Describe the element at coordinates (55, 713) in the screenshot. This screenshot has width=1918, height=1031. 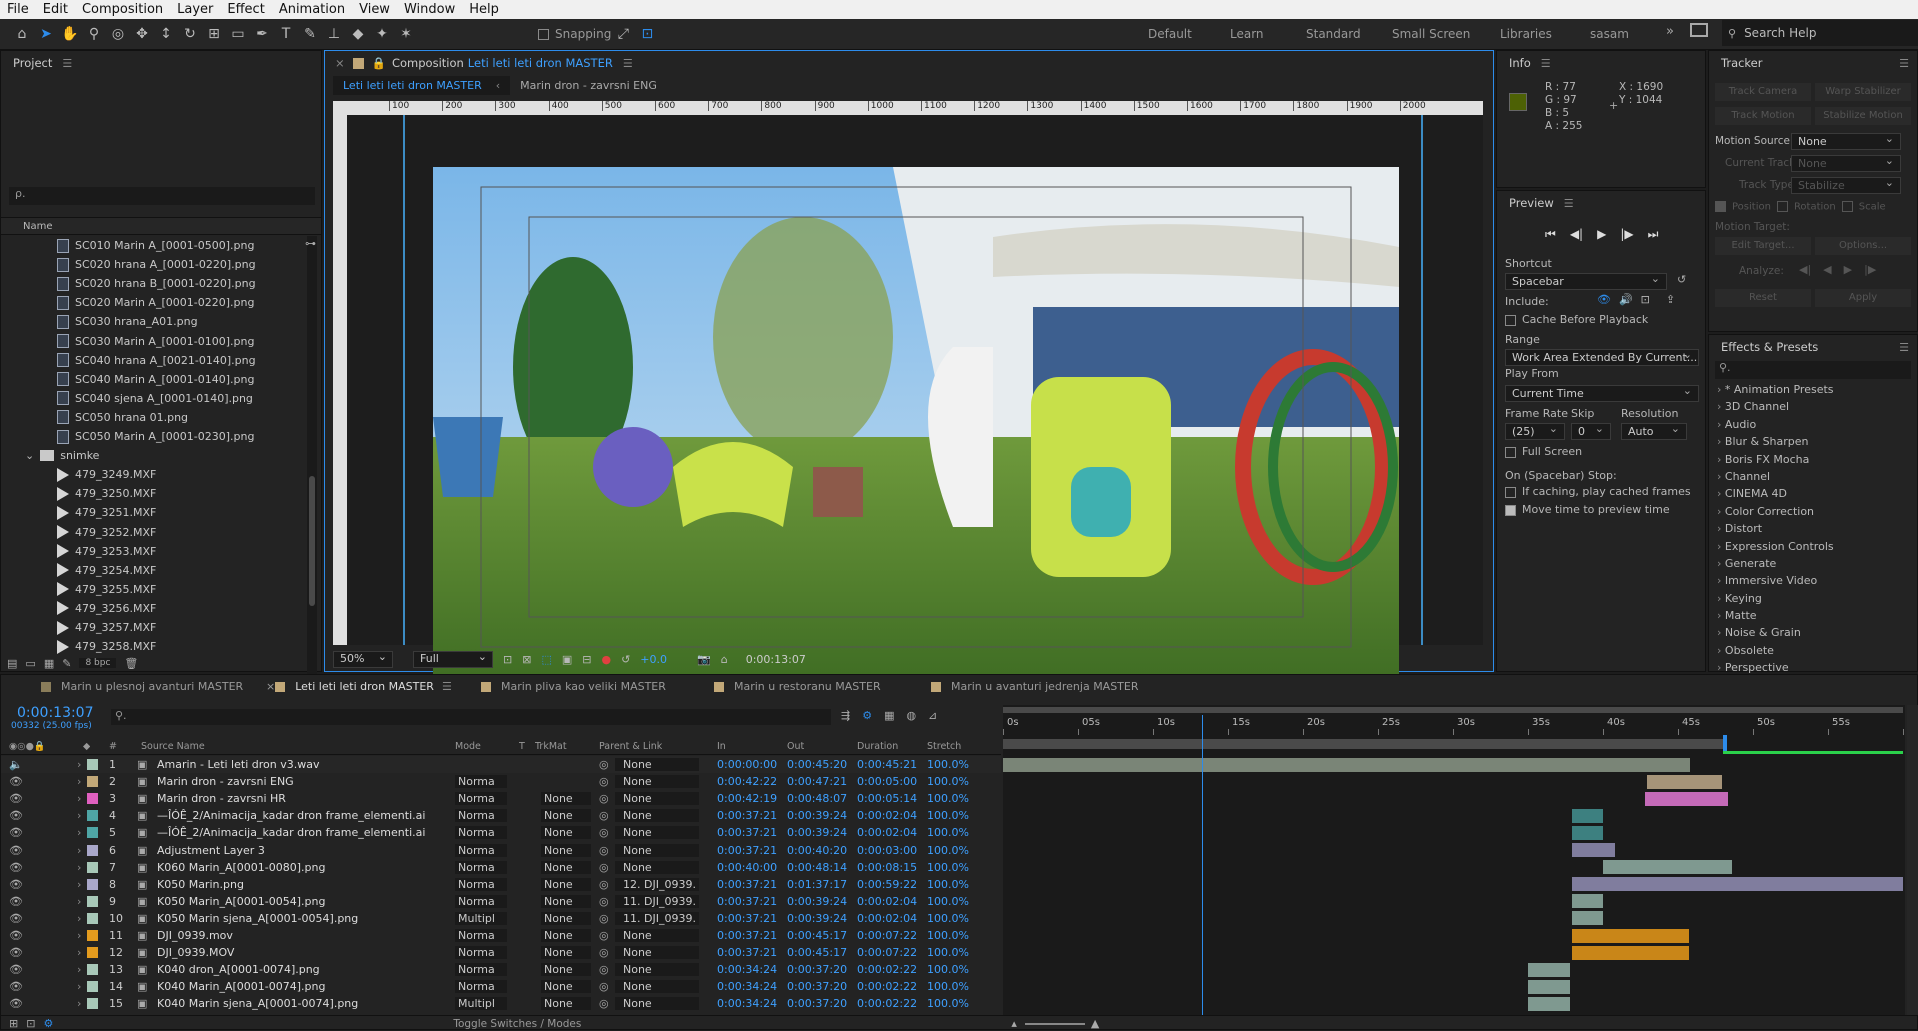
I see `timeline-current-time: 0:00:13:07` at that location.